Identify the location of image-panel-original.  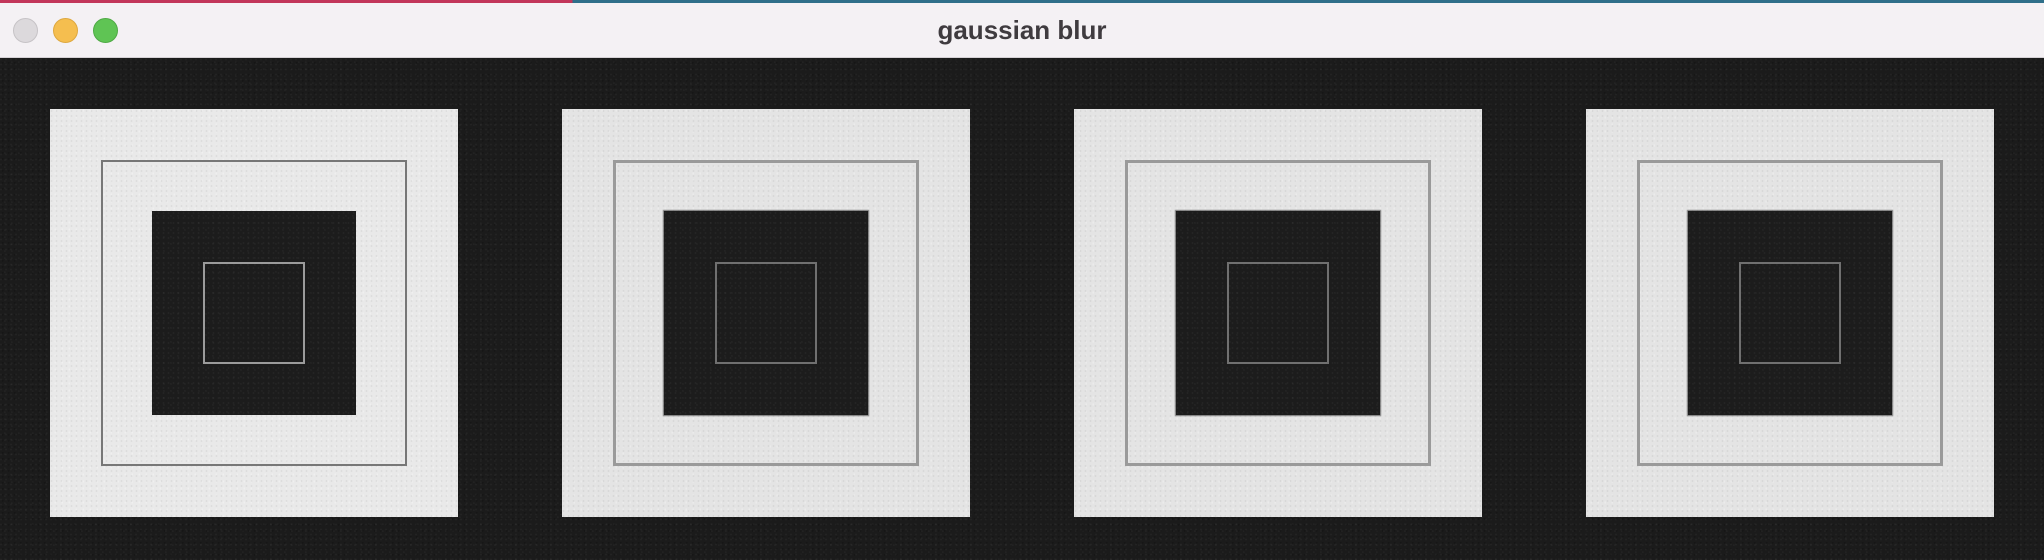
(254, 313).